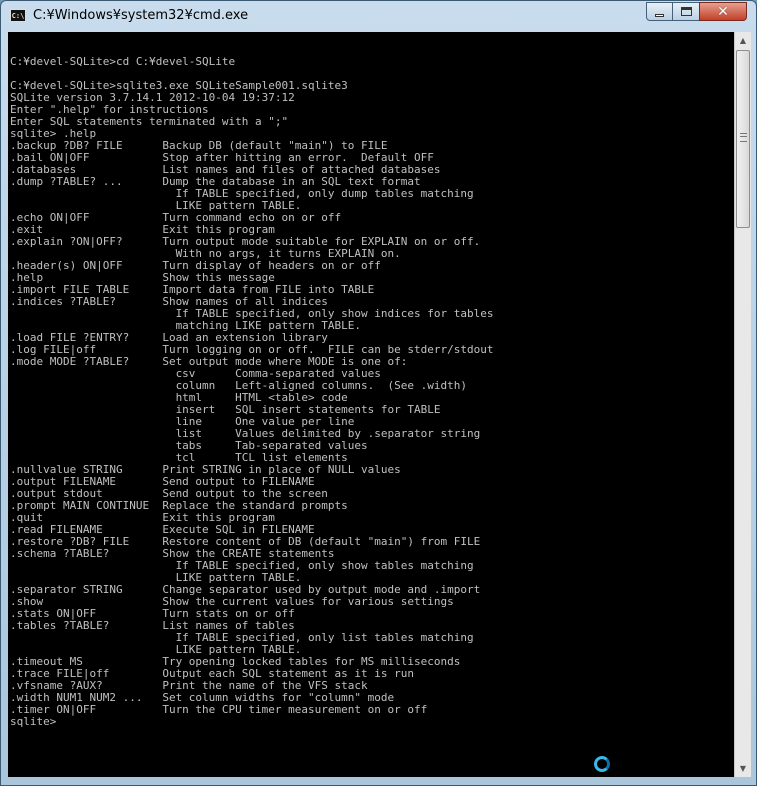 This screenshot has width=757, height=786. Describe the element at coordinates (743, 40) in the screenshot. I see `scroll-up-arrow-icon: ▲` at that location.